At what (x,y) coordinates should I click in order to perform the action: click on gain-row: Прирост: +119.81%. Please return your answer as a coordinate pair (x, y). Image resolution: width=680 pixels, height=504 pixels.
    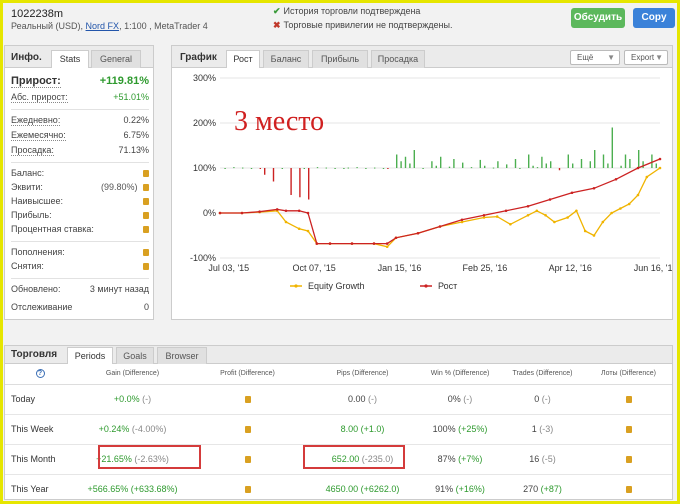
    Looking at the image, I should click on (80, 81).